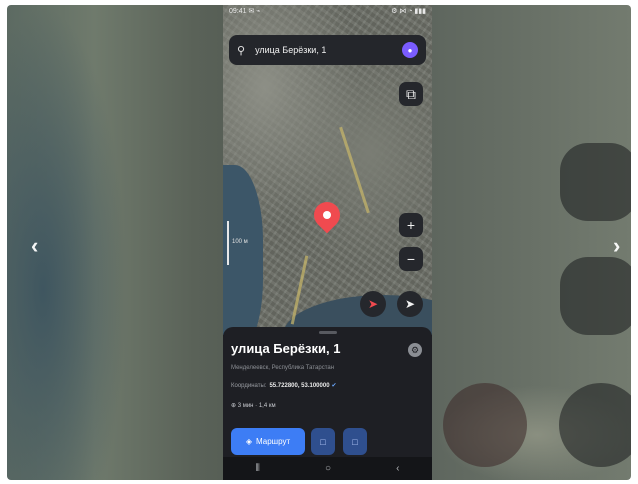 The width and height of the screenshot is (638, 484). I want to click on route-button: ◈ Маршрут, so click(268, 441).